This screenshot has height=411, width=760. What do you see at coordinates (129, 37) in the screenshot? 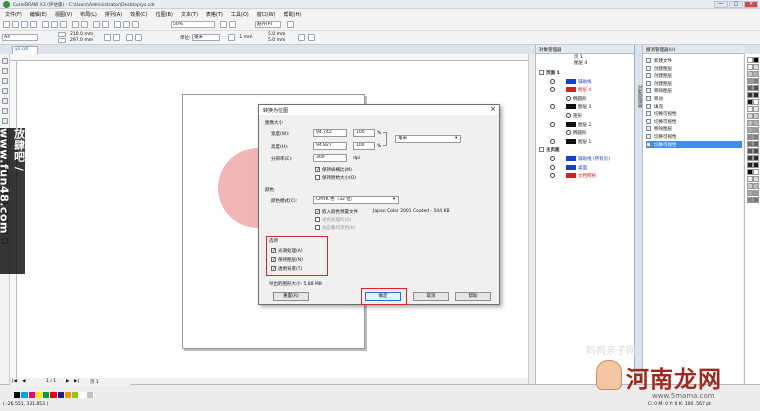
I see `all-pages-icon` at bounding box center [129, 37].